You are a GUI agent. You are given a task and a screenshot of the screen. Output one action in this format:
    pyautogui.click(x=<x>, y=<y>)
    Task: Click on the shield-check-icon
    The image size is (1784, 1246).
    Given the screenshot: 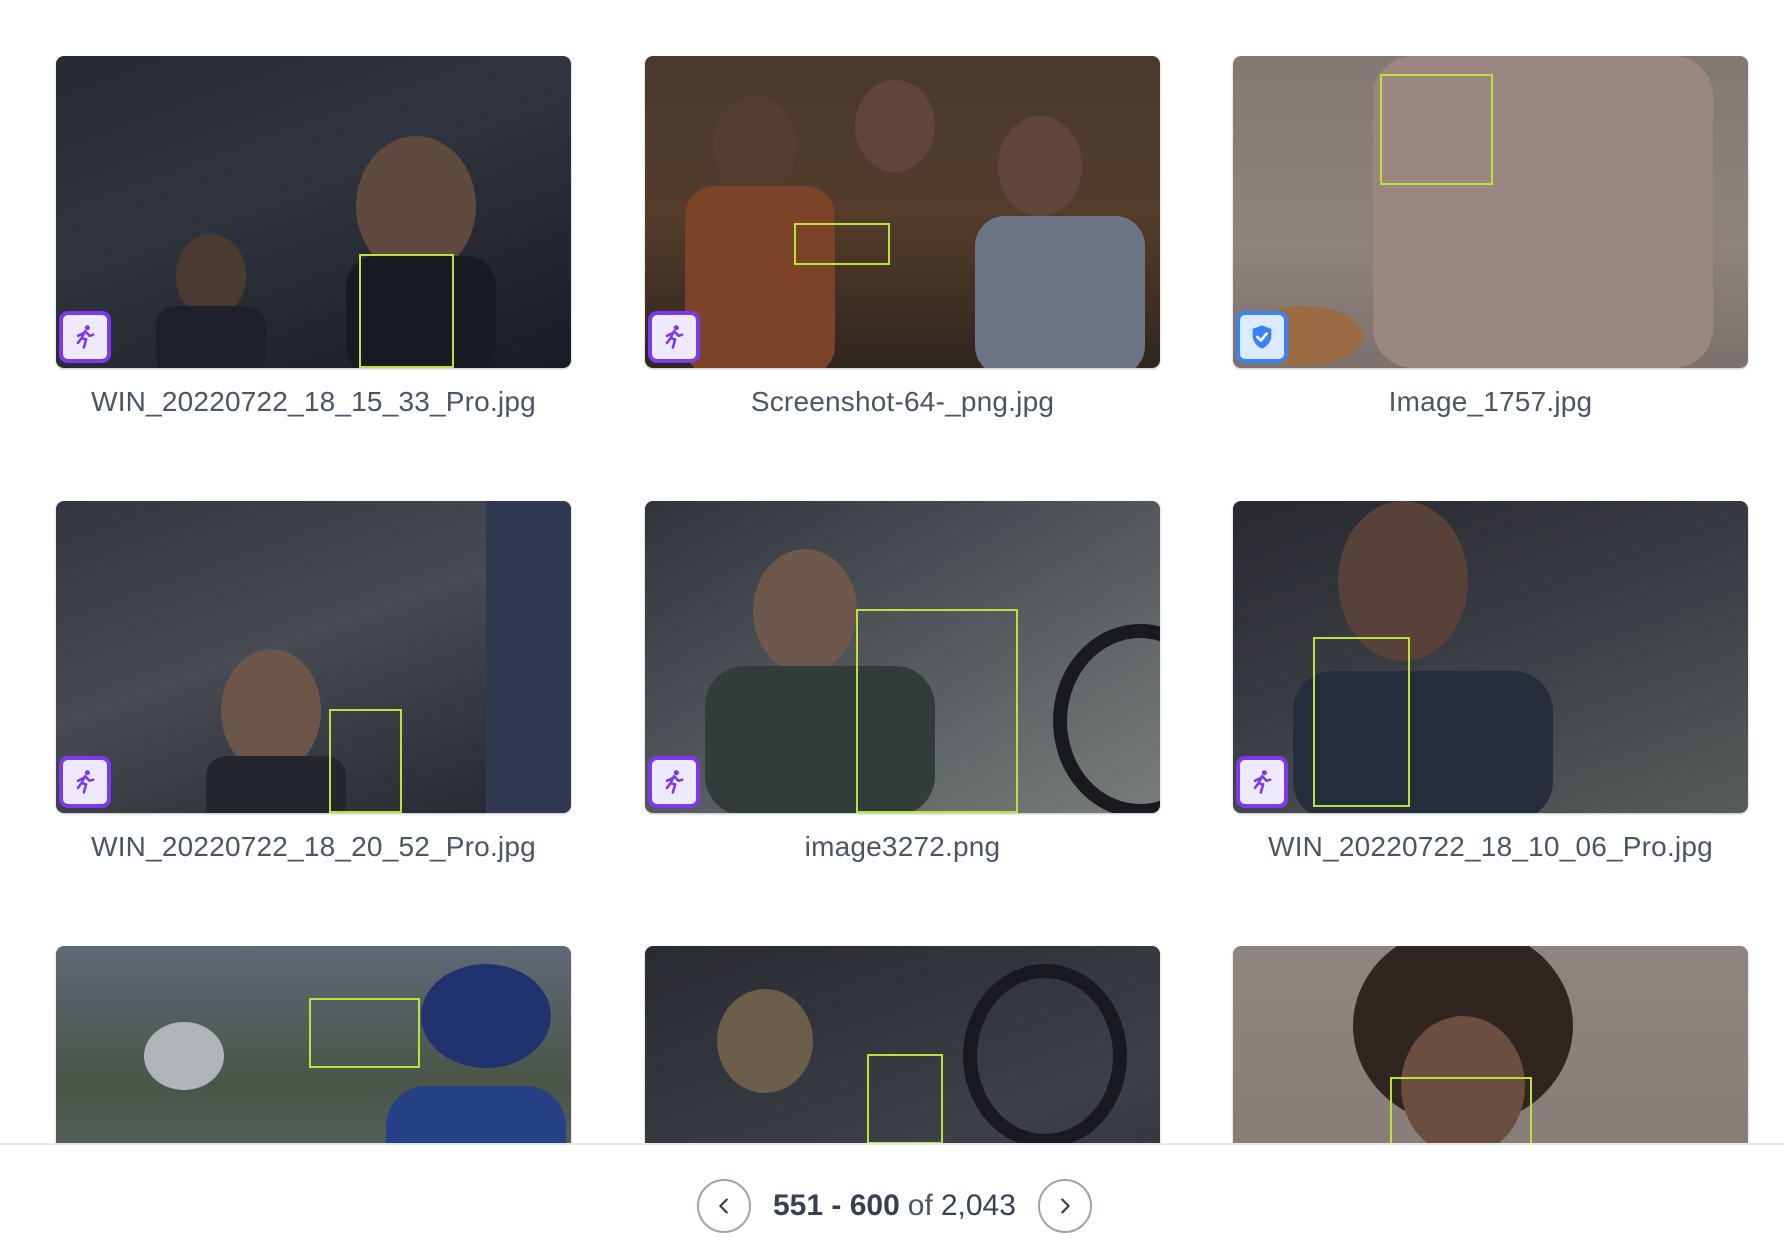 What is the action you would take?
    pyautogui.click(x=1262, y=337)
    